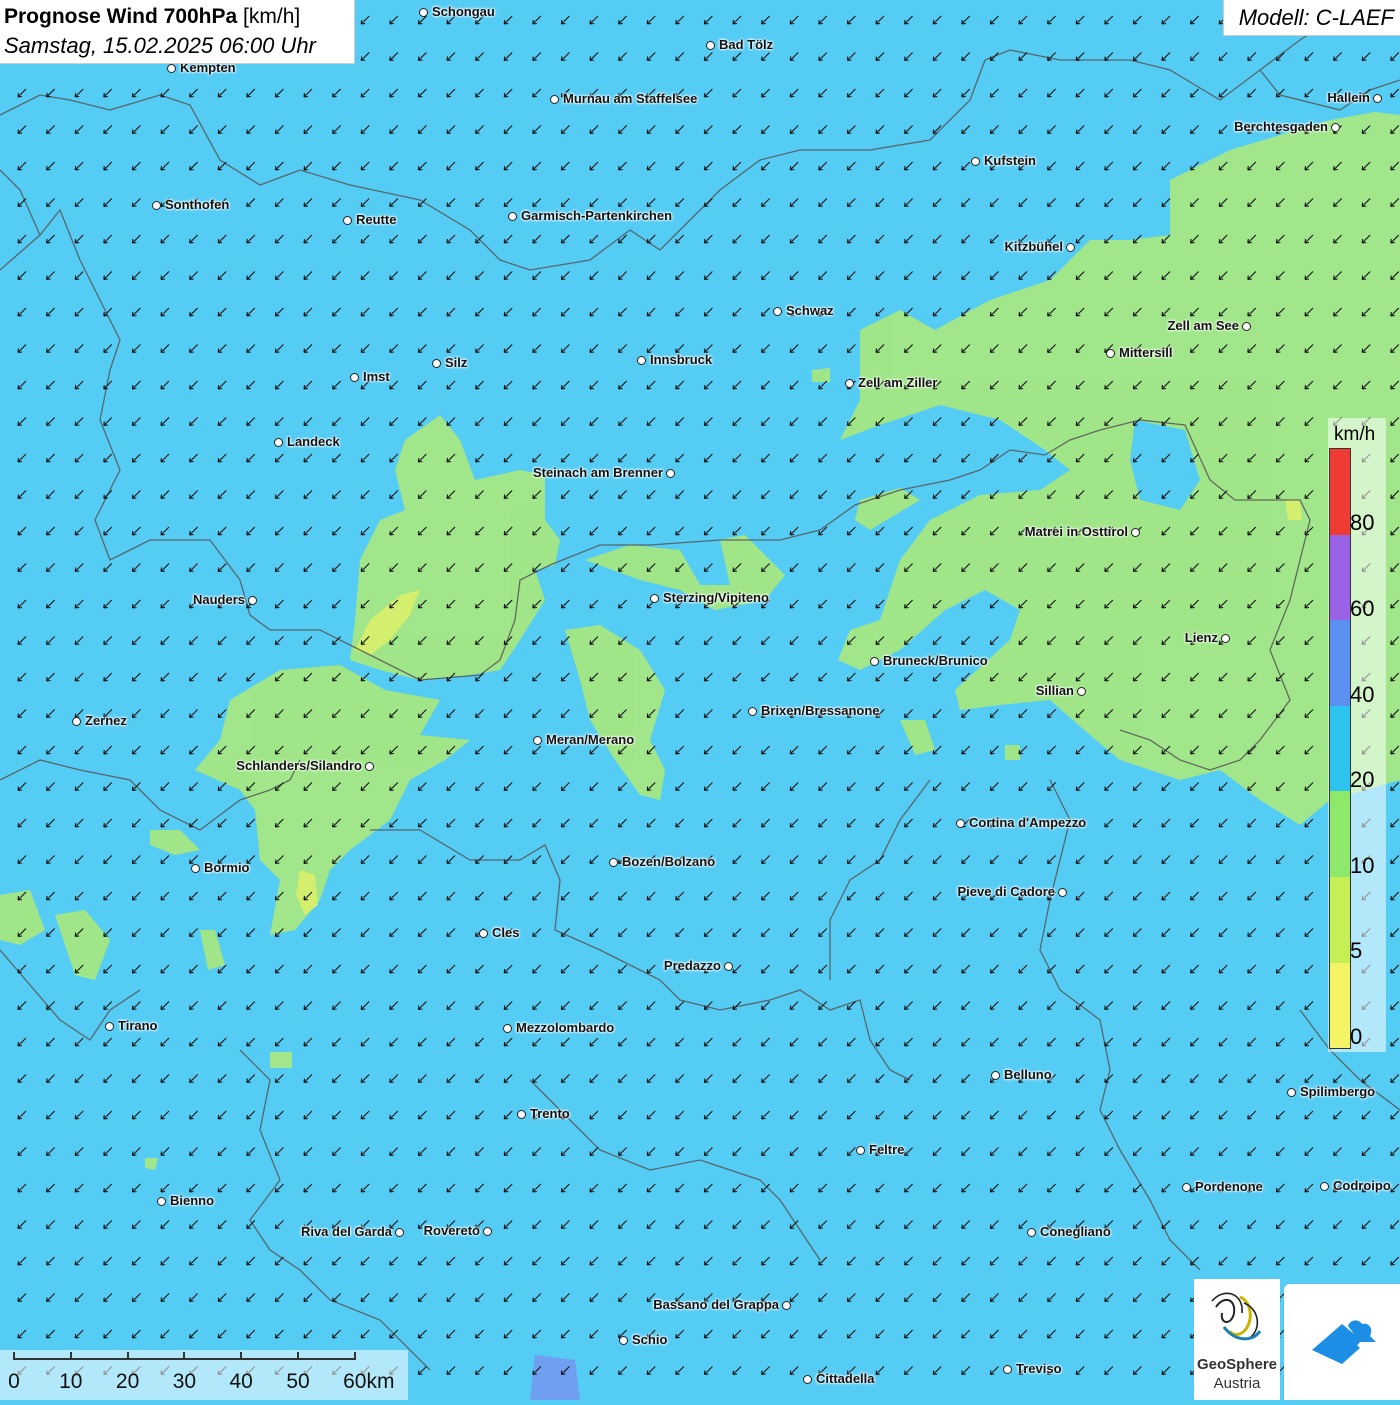  Describe the element at coordinates (463, 11) in the screenshot. I see `city-label: Schongau` at that location.